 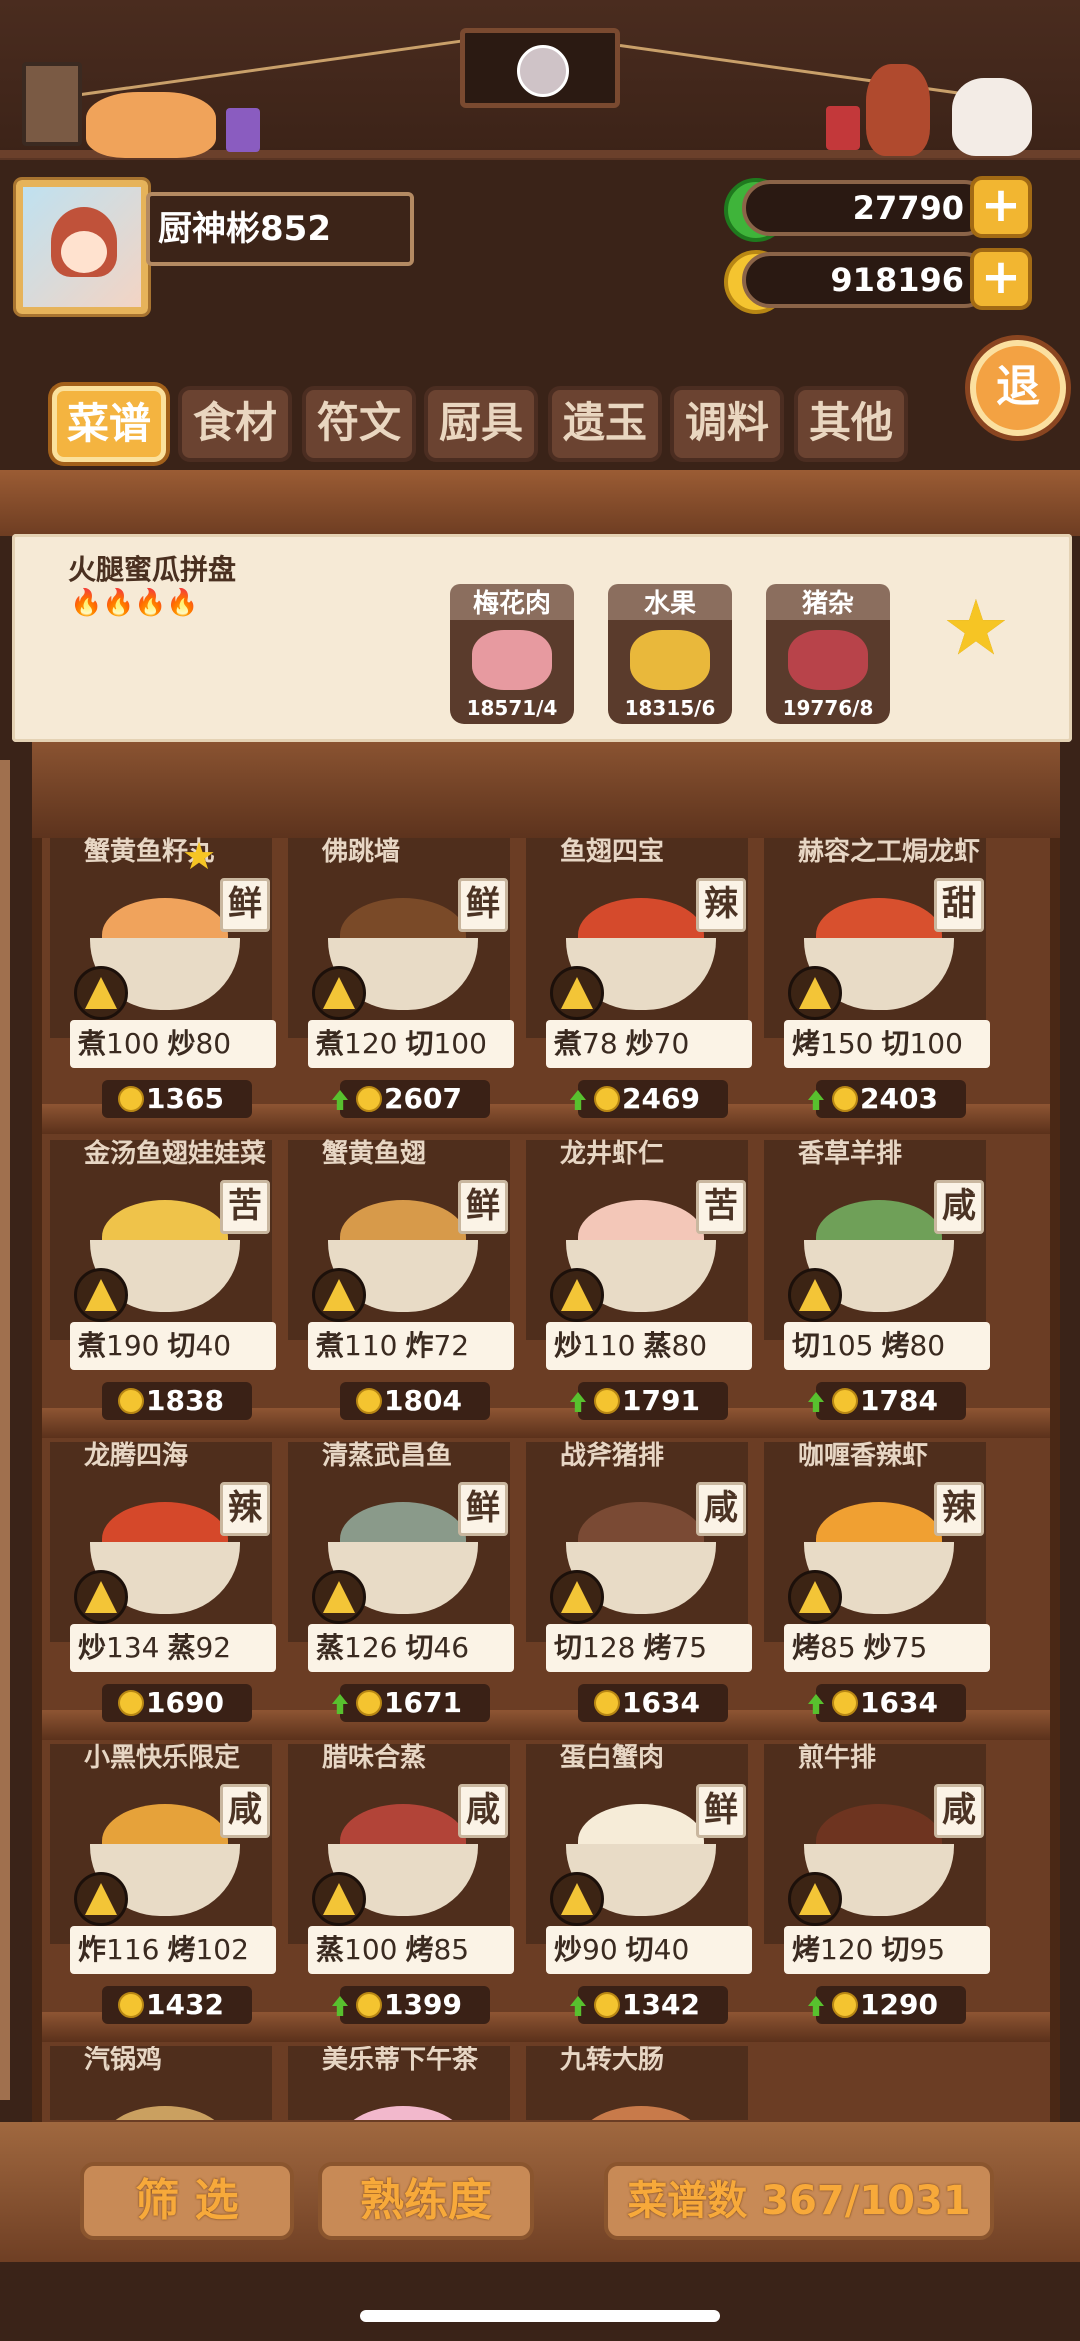 What do you see at coordinates (540, 2316) in the screenshot?
I see `home-indicator` at bounding box center [540, 2316].